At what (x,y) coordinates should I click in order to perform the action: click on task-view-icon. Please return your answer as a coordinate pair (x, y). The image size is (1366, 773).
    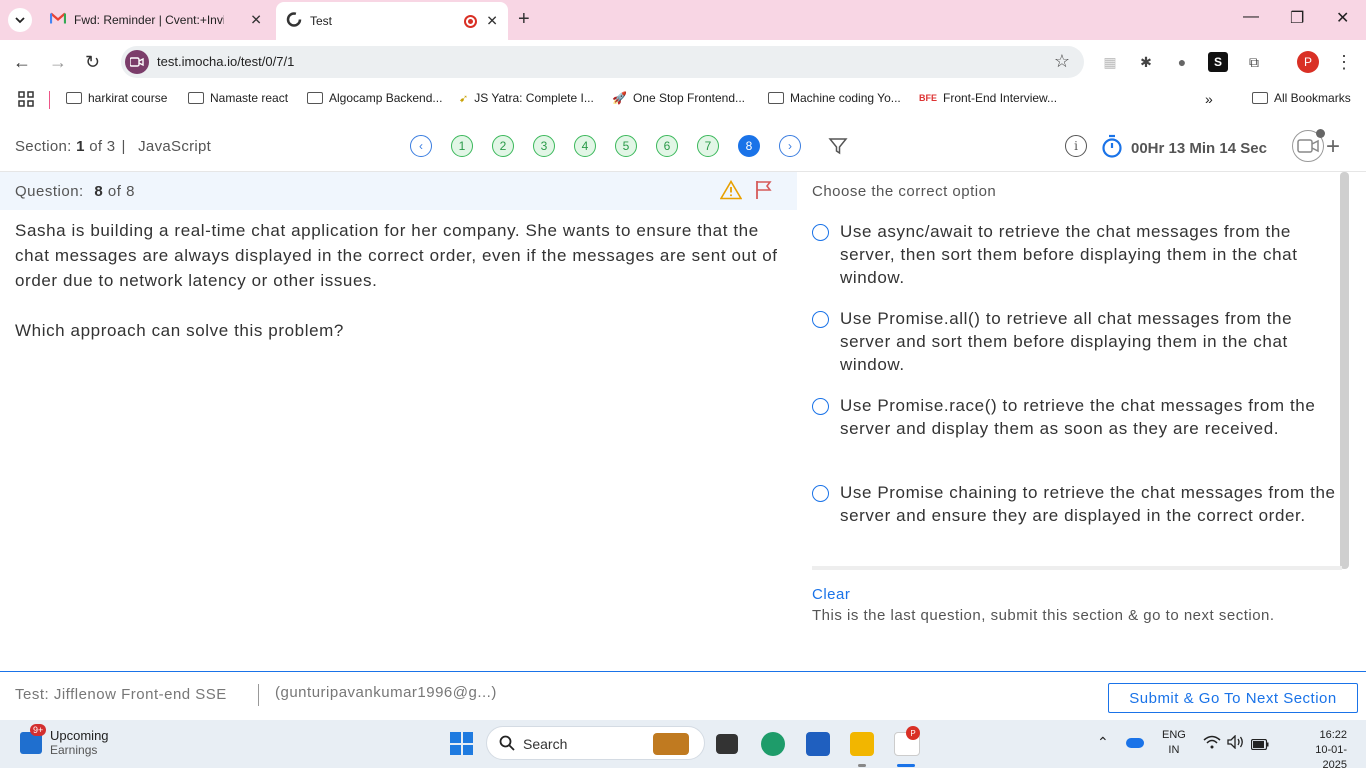
    Looking at the image, I should click on (727, 744).